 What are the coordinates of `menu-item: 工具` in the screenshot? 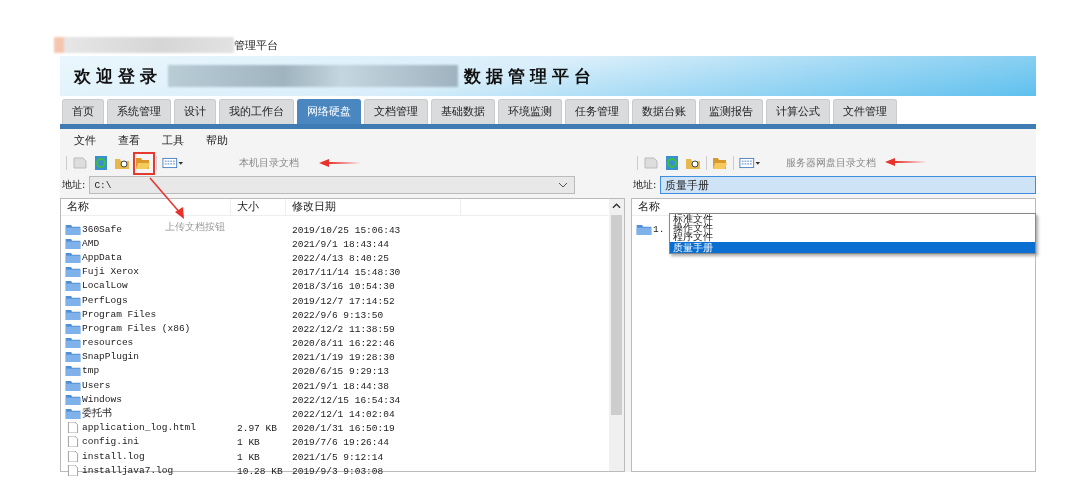 It's located at (173, 140).